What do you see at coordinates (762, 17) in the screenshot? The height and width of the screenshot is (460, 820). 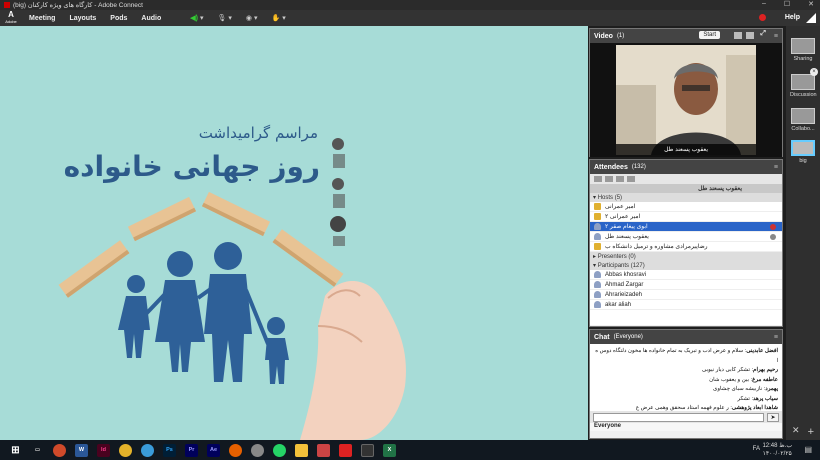 I see `record-icon` at bounding box center [762, 17].